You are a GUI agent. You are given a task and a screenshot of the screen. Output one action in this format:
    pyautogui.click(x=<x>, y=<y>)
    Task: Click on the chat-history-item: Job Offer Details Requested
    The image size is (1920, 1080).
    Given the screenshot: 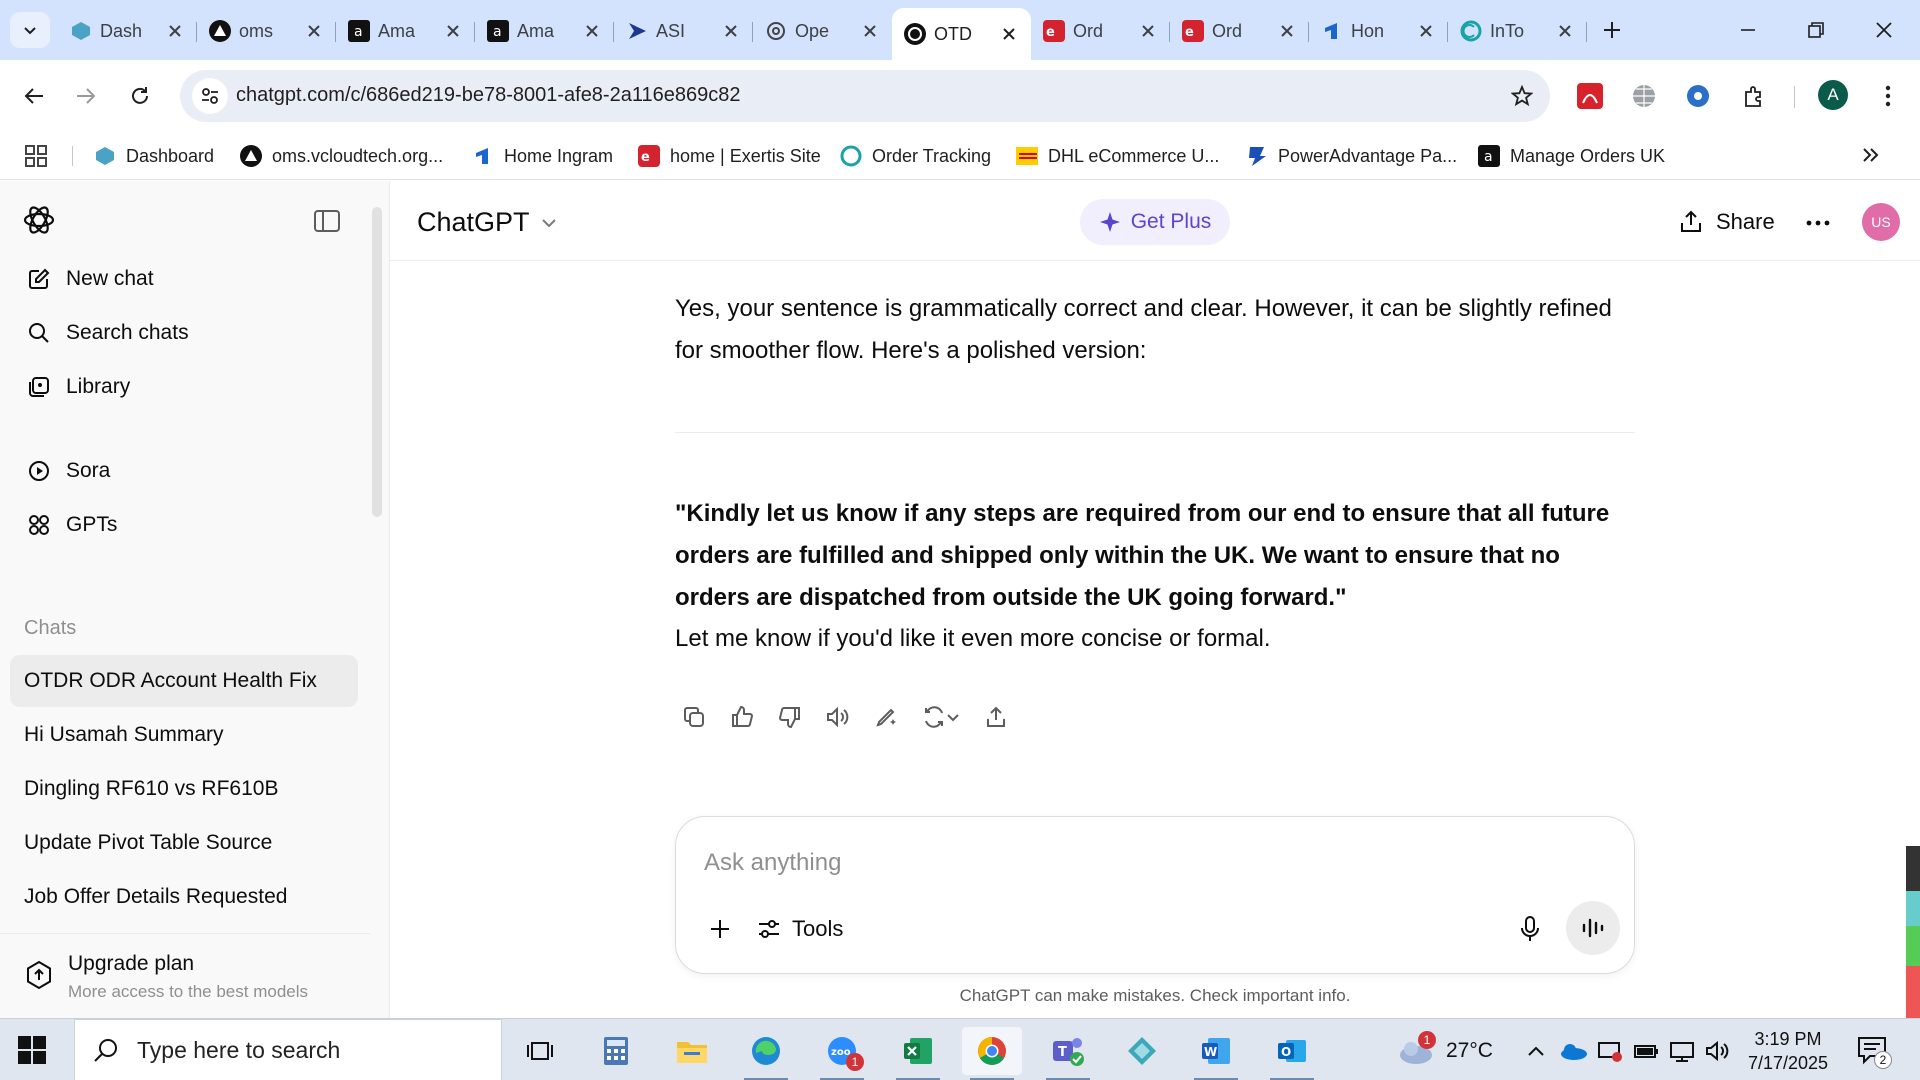 What is the action you would take?
    pyautogui.click(x=184, y=897)
    